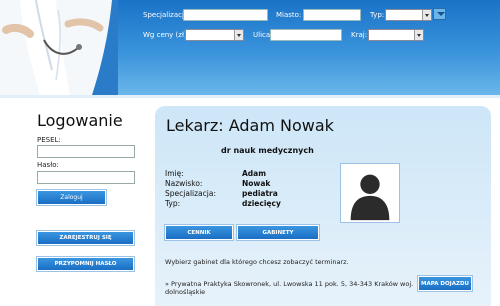 This screenshot has height=306, width=500. Describe the element at coordinates (289, 15) in the screenshot. I see `city-filter-label: Miasto:` at that location.